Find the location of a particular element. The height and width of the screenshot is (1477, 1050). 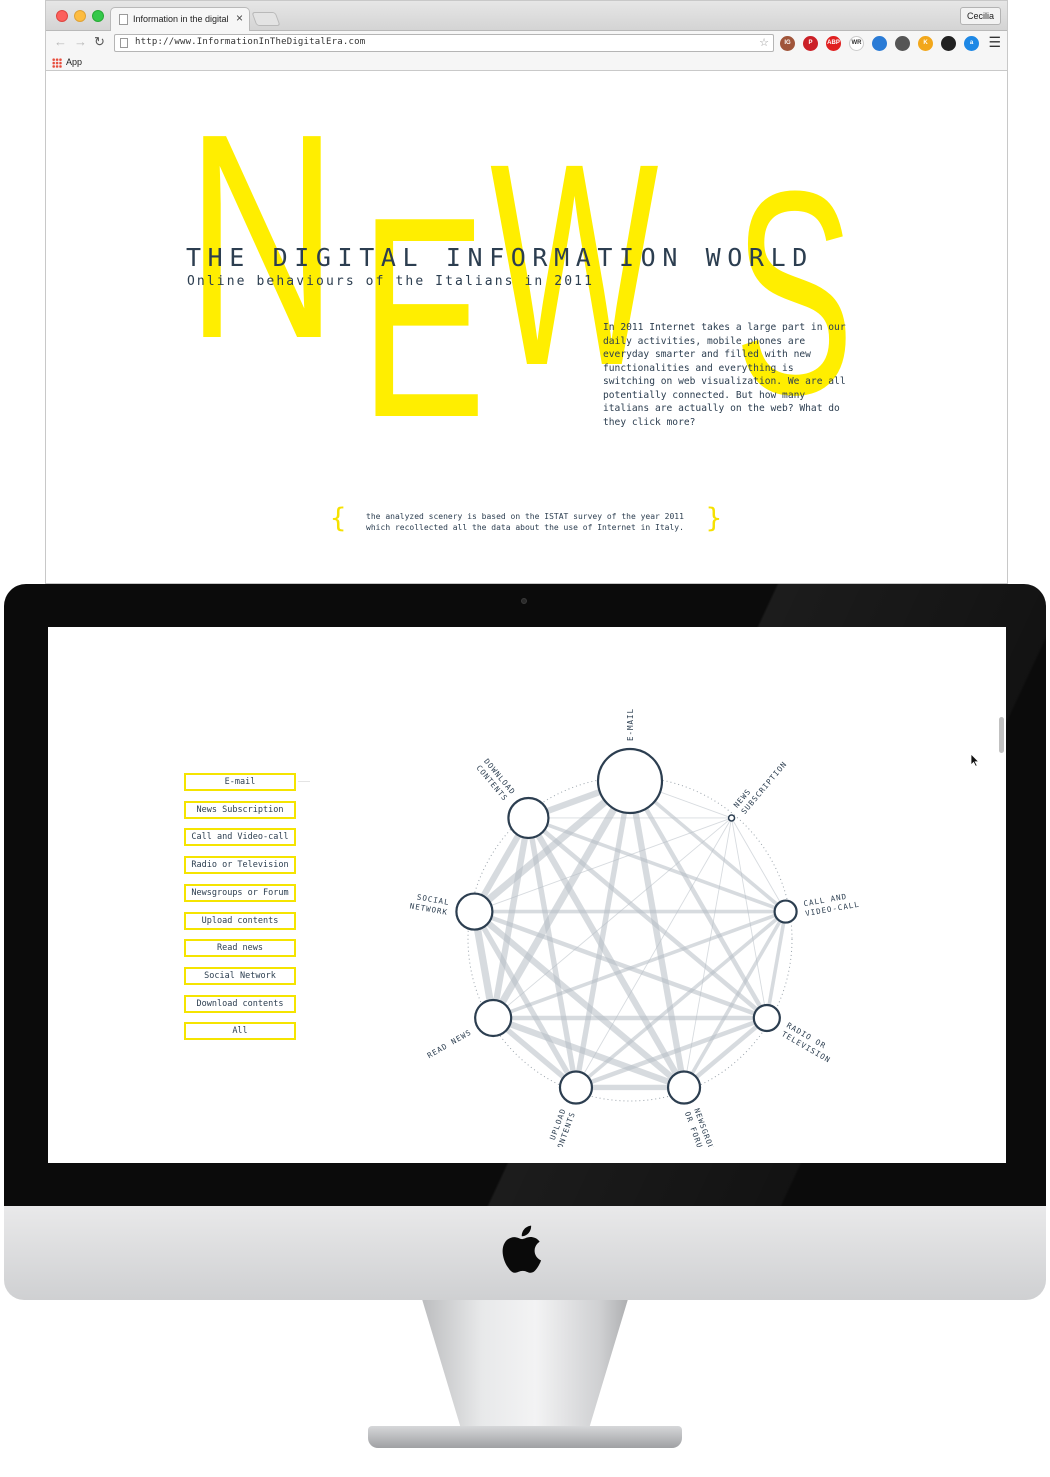

filter-button: E-mail is located at coordinates (247, 782).